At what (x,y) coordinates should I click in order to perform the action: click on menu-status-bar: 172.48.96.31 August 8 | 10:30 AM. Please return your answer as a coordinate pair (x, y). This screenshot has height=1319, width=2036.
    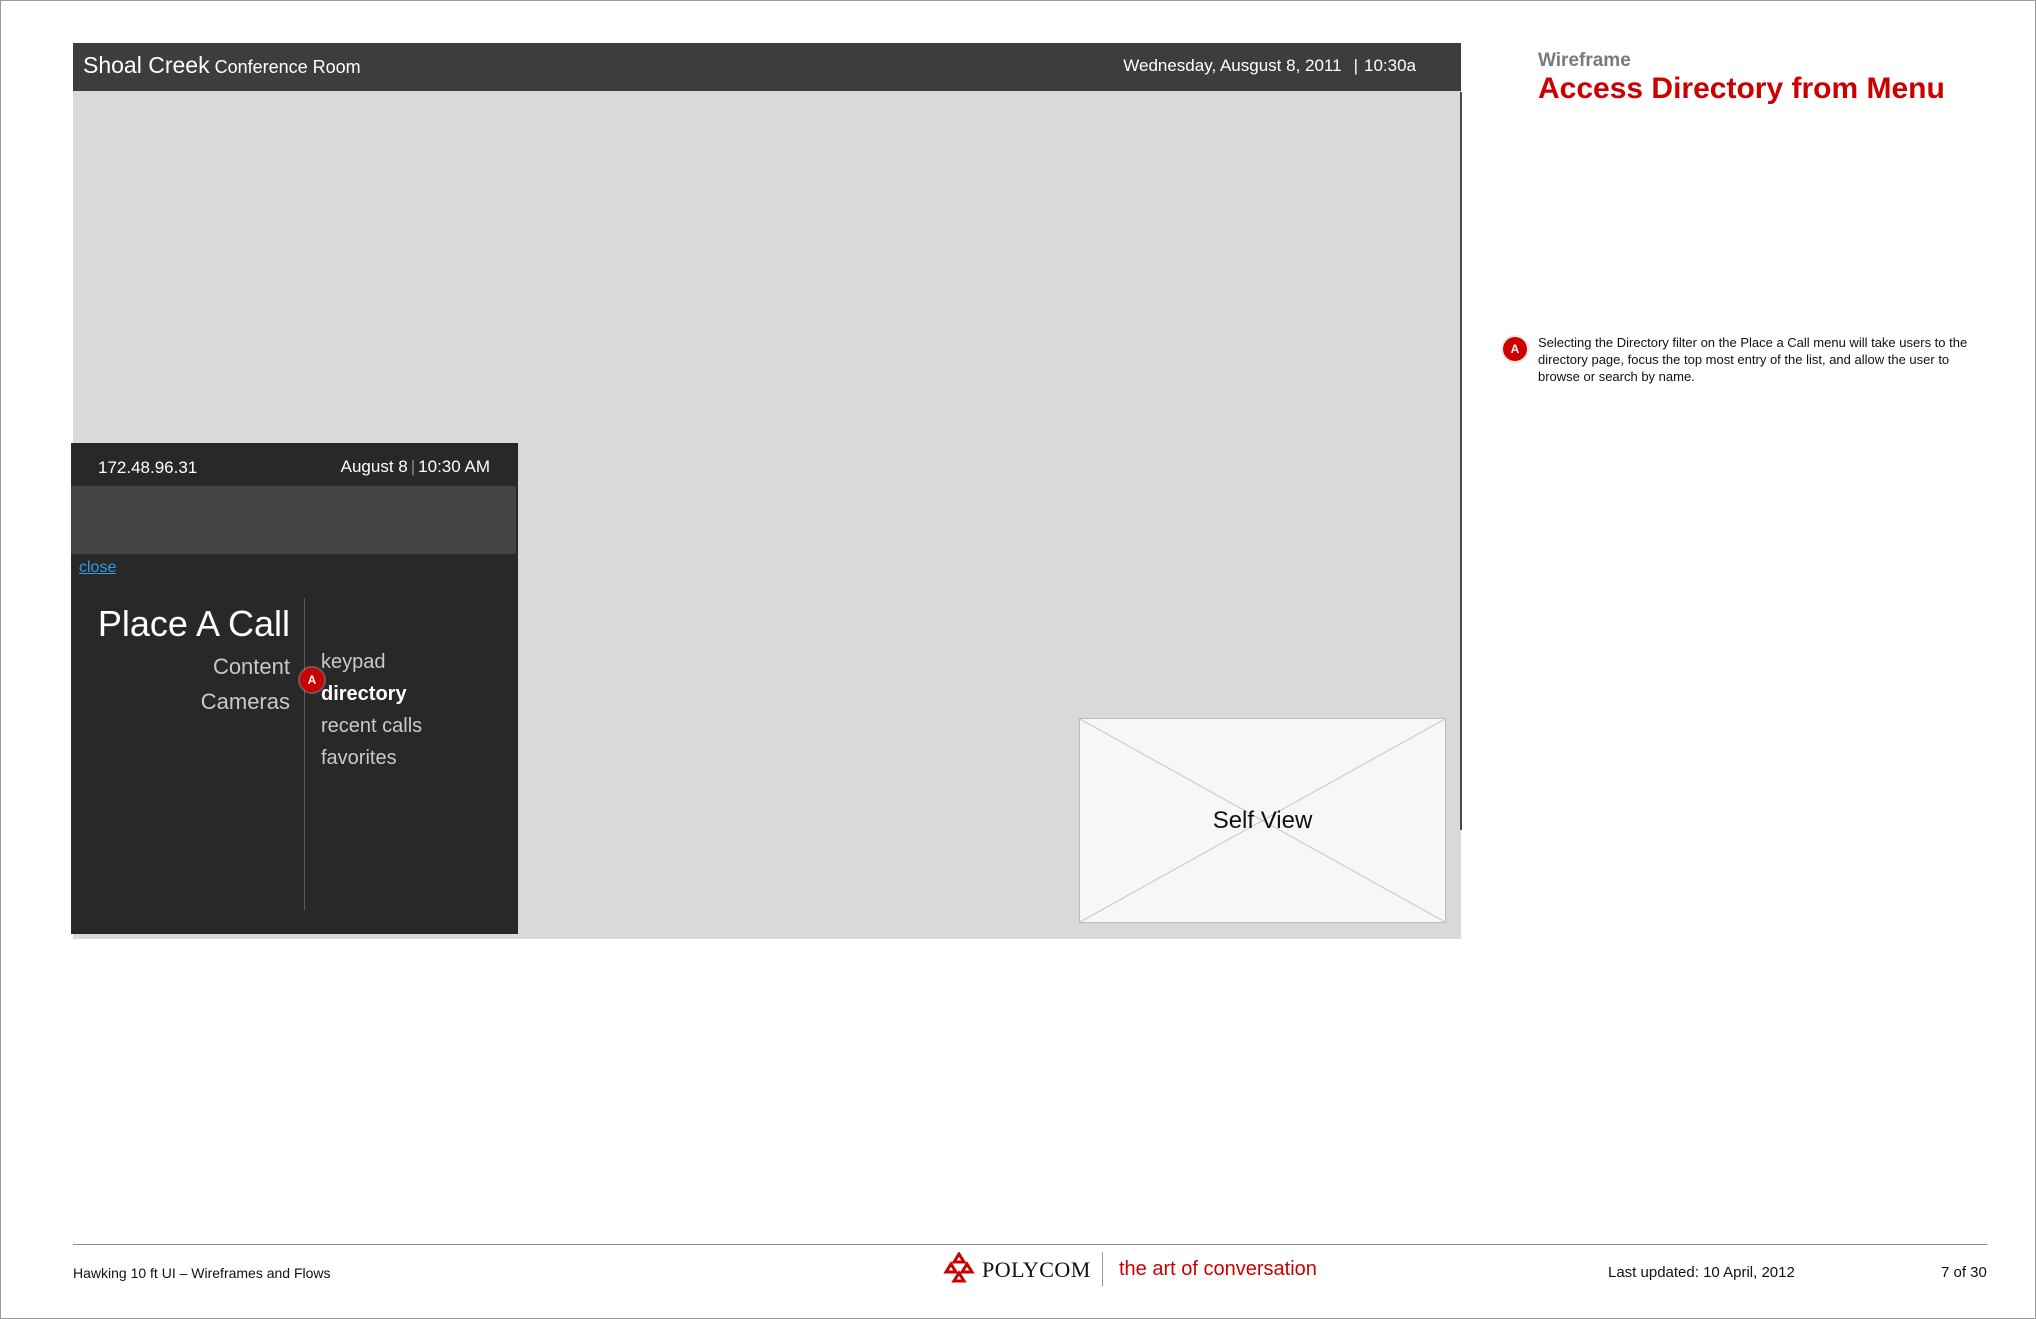
    Looking at the image, I should click on (294, 464).